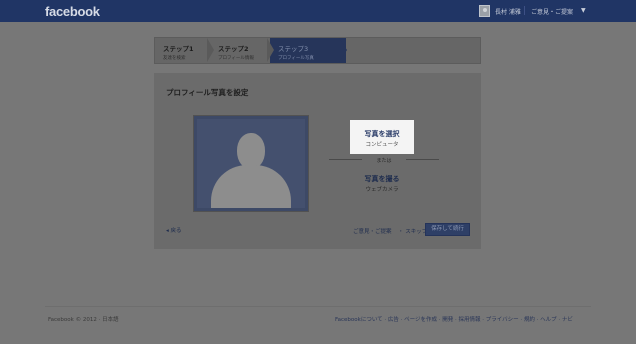  Describe the element at coordinates (384, 160) in the screenshot. I see `or-label: または` at that location.